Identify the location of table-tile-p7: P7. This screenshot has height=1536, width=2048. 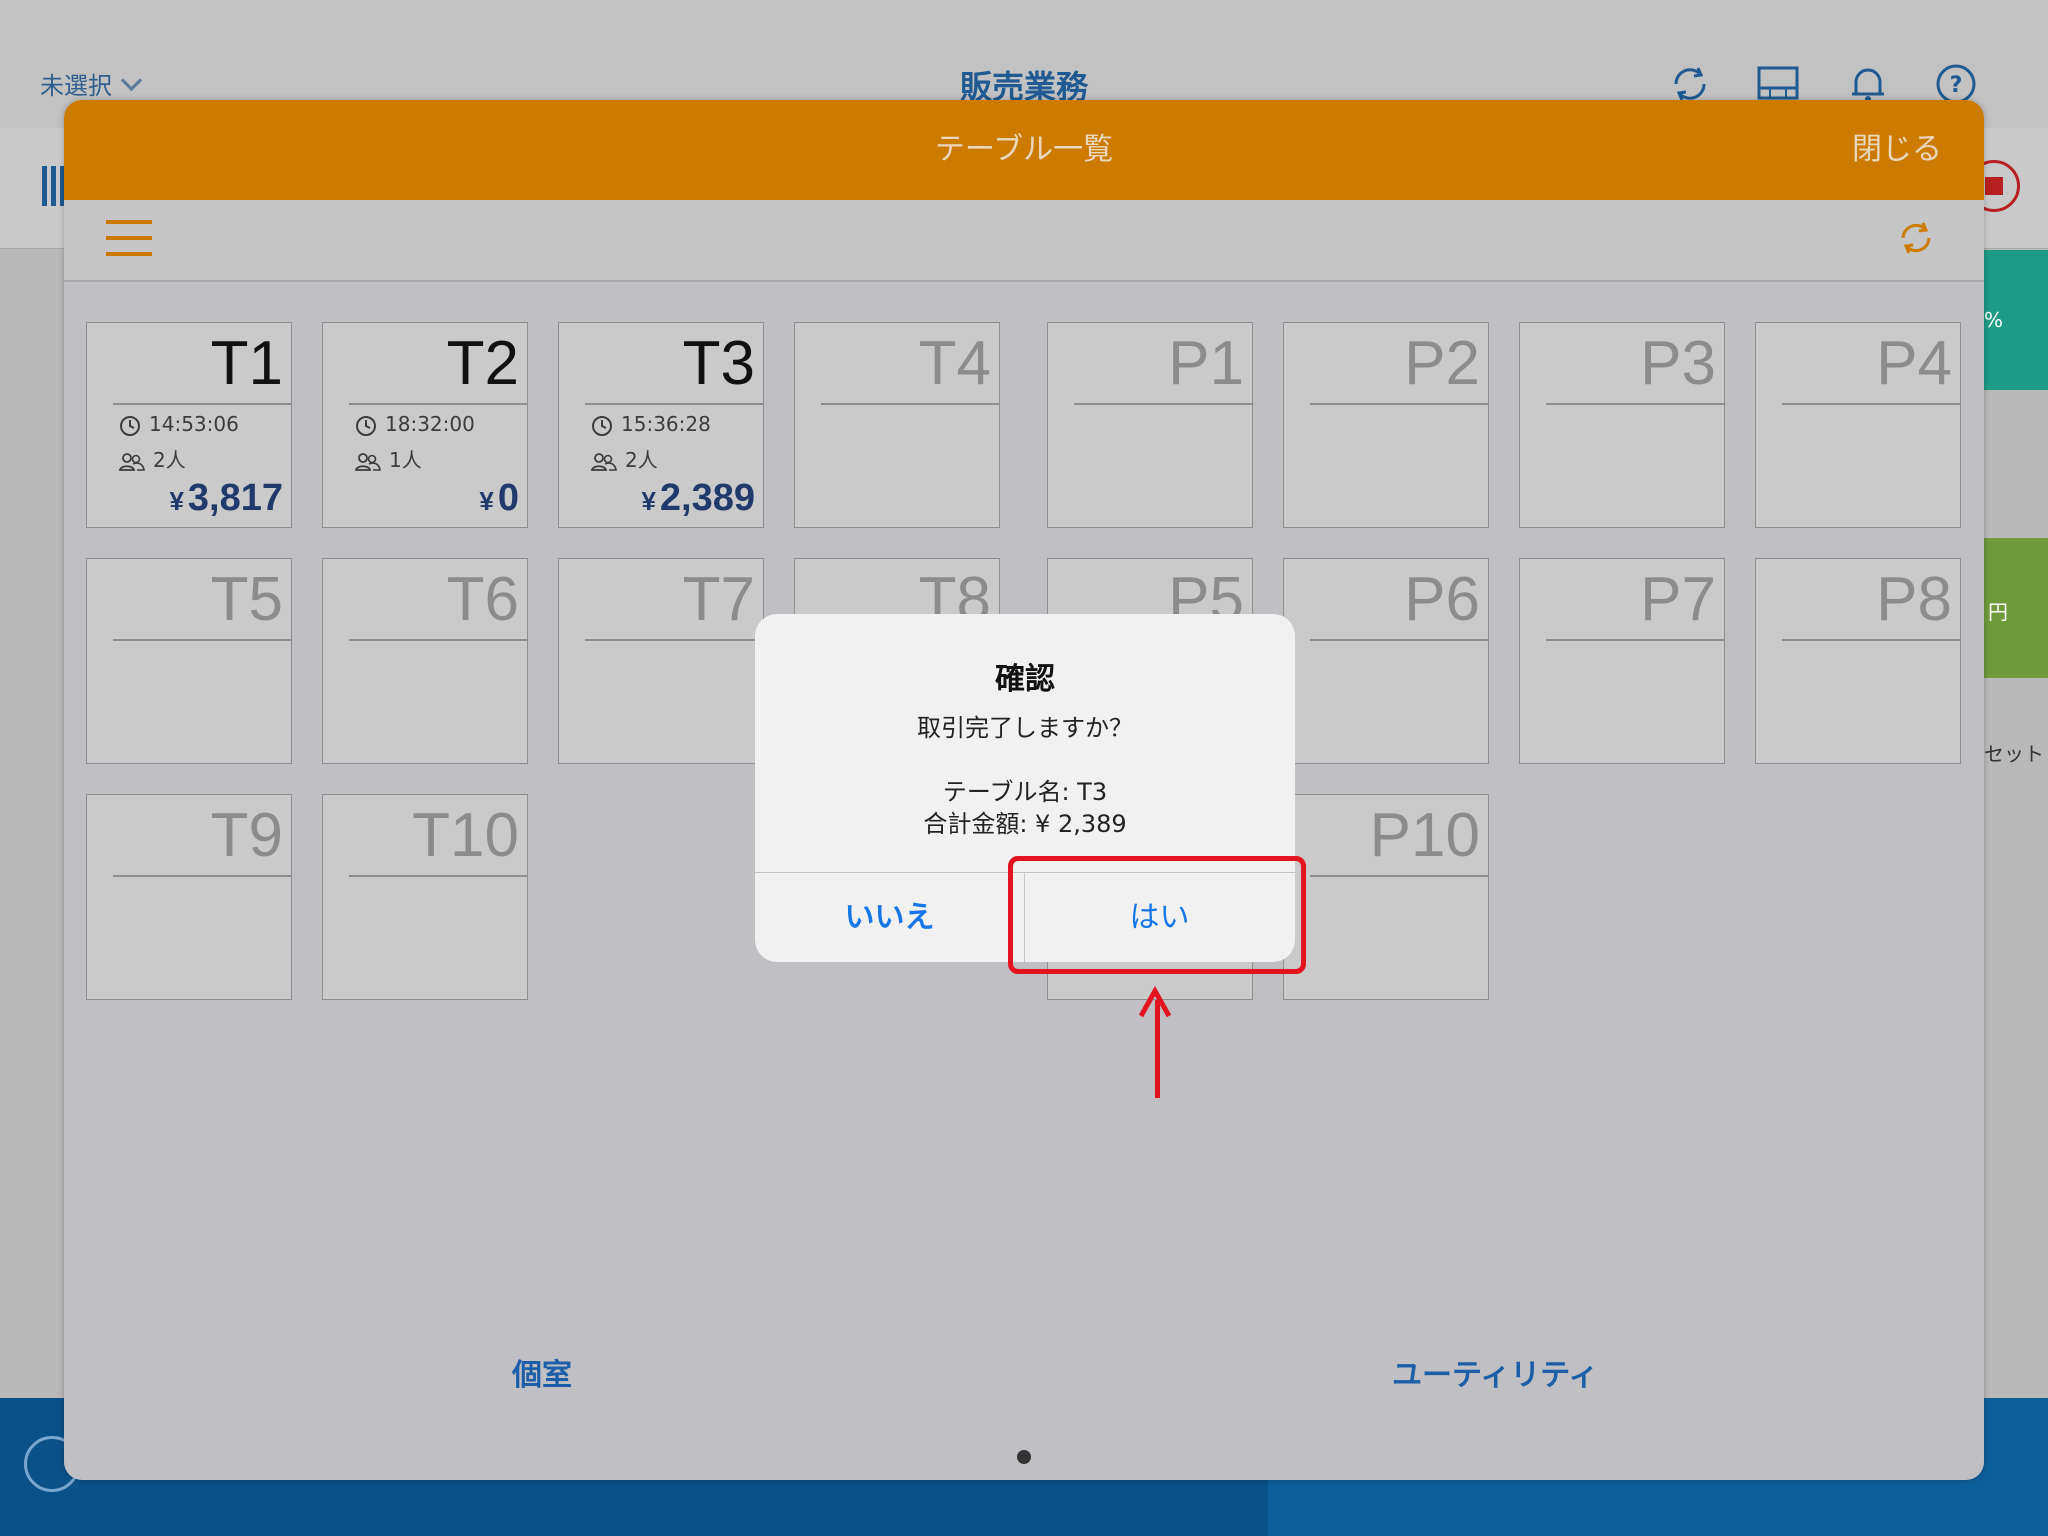
(1622, 661).